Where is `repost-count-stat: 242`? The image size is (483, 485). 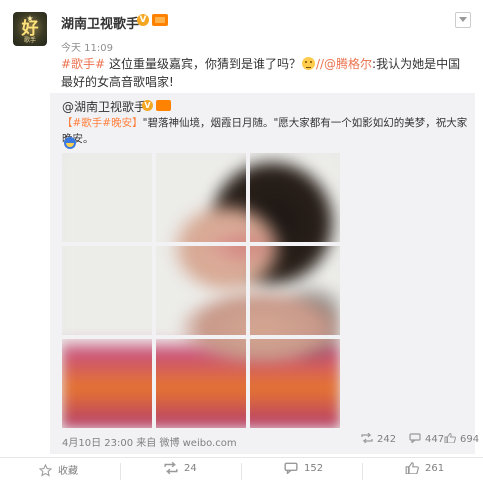
repost-count-stat: 242 is located at coordinates (378, 439).